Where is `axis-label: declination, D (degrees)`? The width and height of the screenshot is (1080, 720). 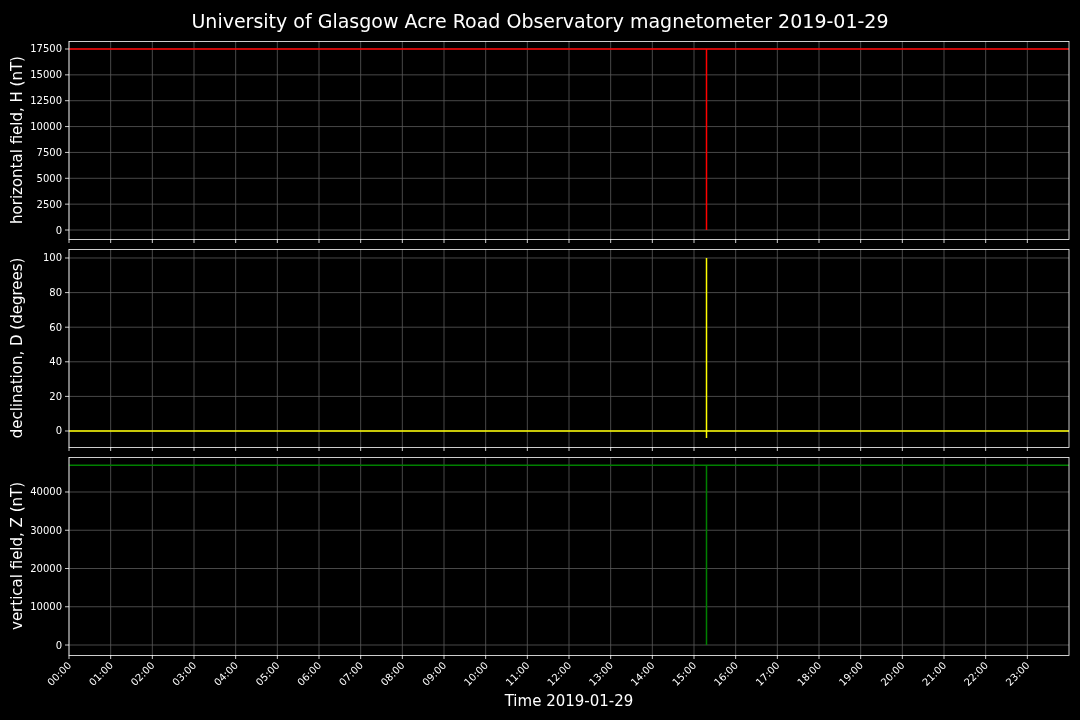
axis-label: declination, D (degrees) is located at coordinates (17, 348).